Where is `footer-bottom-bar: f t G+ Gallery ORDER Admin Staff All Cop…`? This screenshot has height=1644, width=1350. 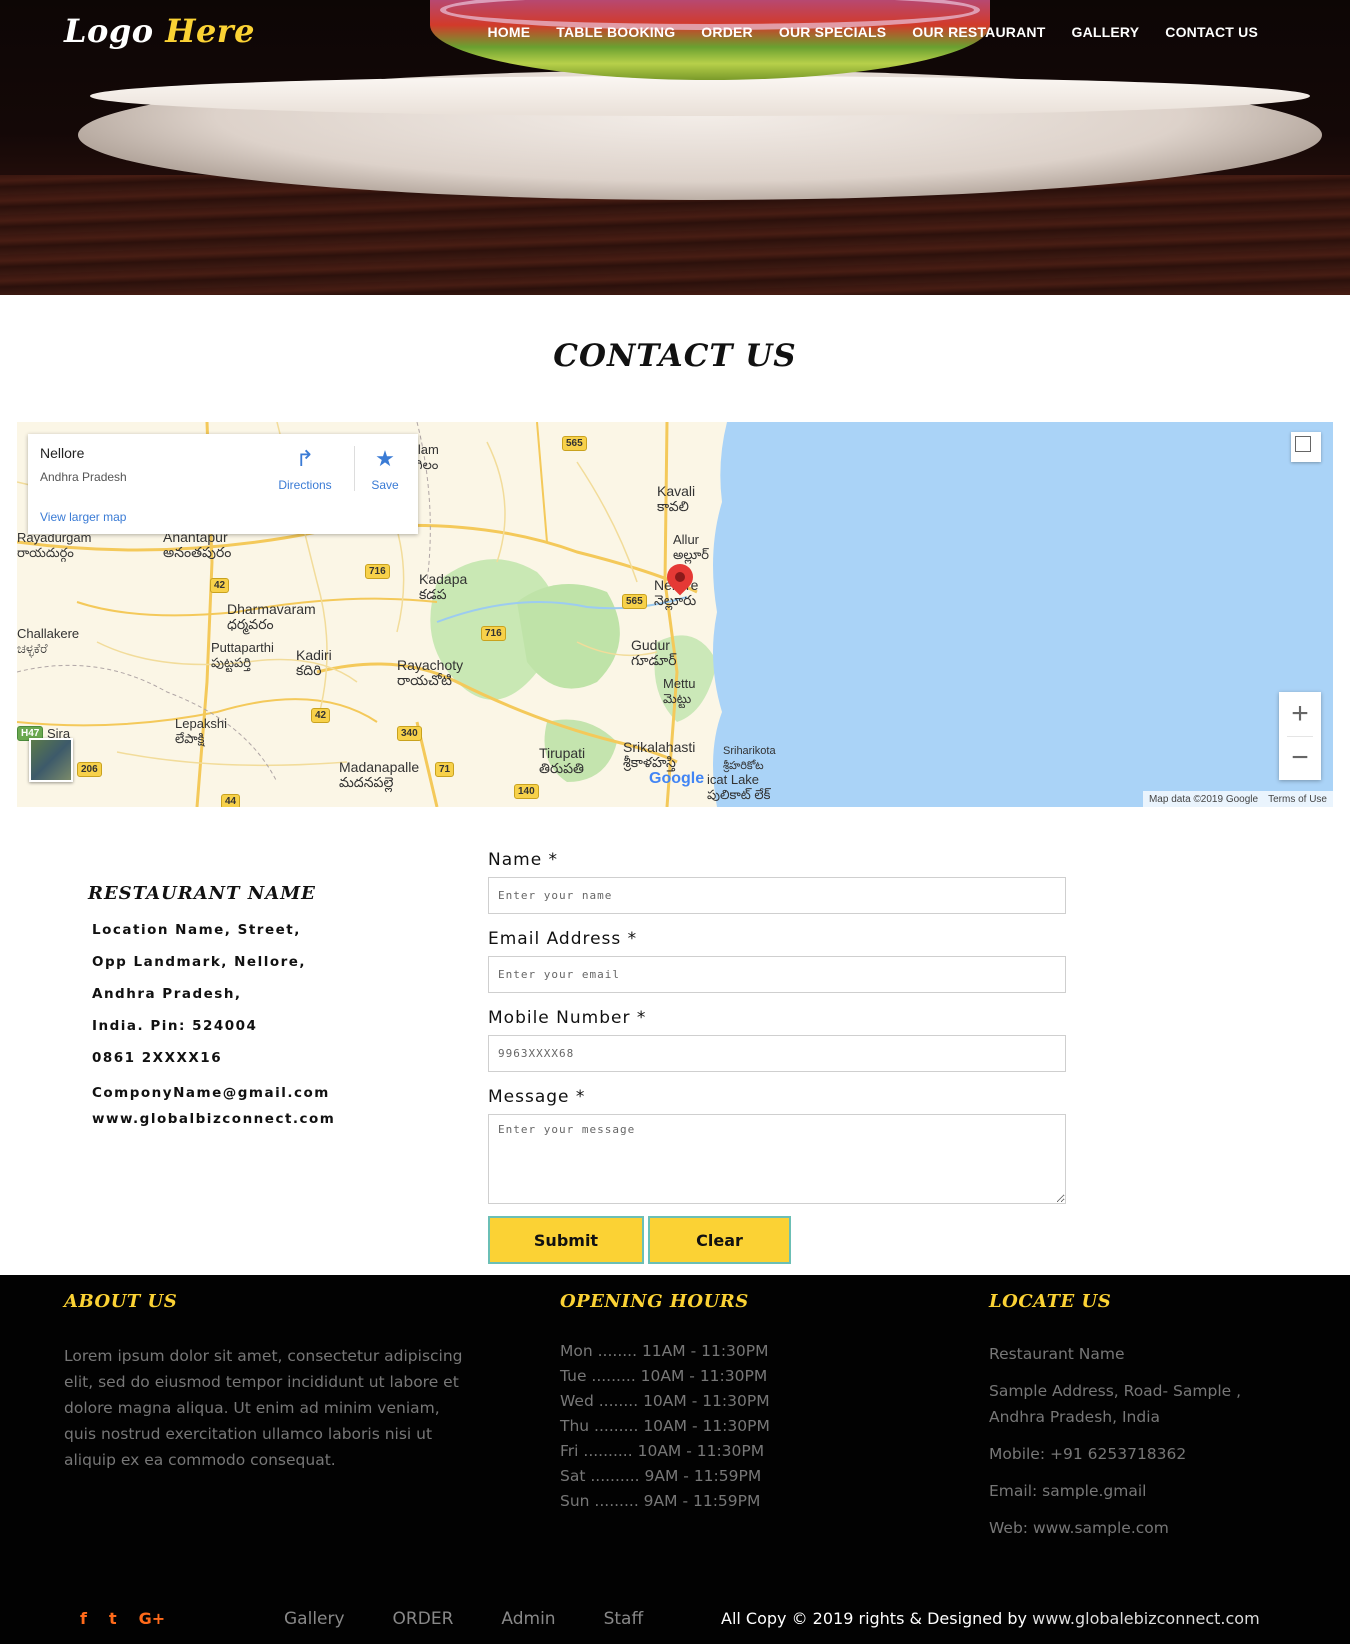 footer-bottom-bar: f t G+ Gallery ORDER Admin Staff All Cop… is located at coordinates (675, 1623).